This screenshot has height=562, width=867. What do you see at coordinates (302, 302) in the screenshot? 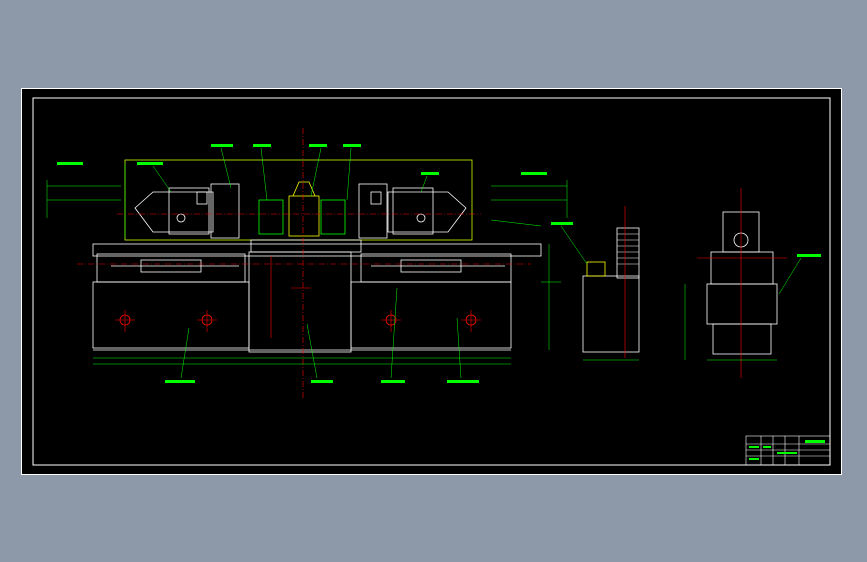
I see `machine-bed` at bounding box center [302, 302].